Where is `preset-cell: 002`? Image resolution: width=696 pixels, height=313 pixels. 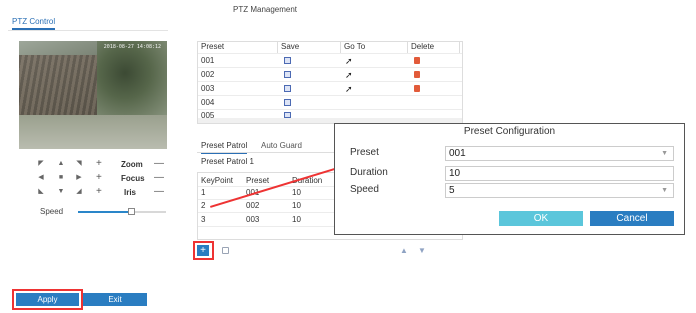 preset-cell: 002 is located at coordinates (253, 205).